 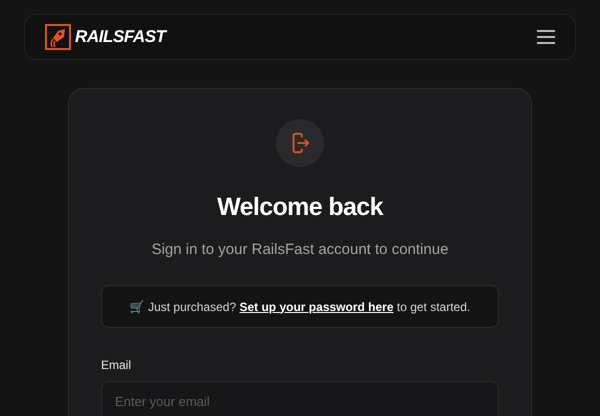 I want to click on sign-in-icon, so click(x=300, y=143).